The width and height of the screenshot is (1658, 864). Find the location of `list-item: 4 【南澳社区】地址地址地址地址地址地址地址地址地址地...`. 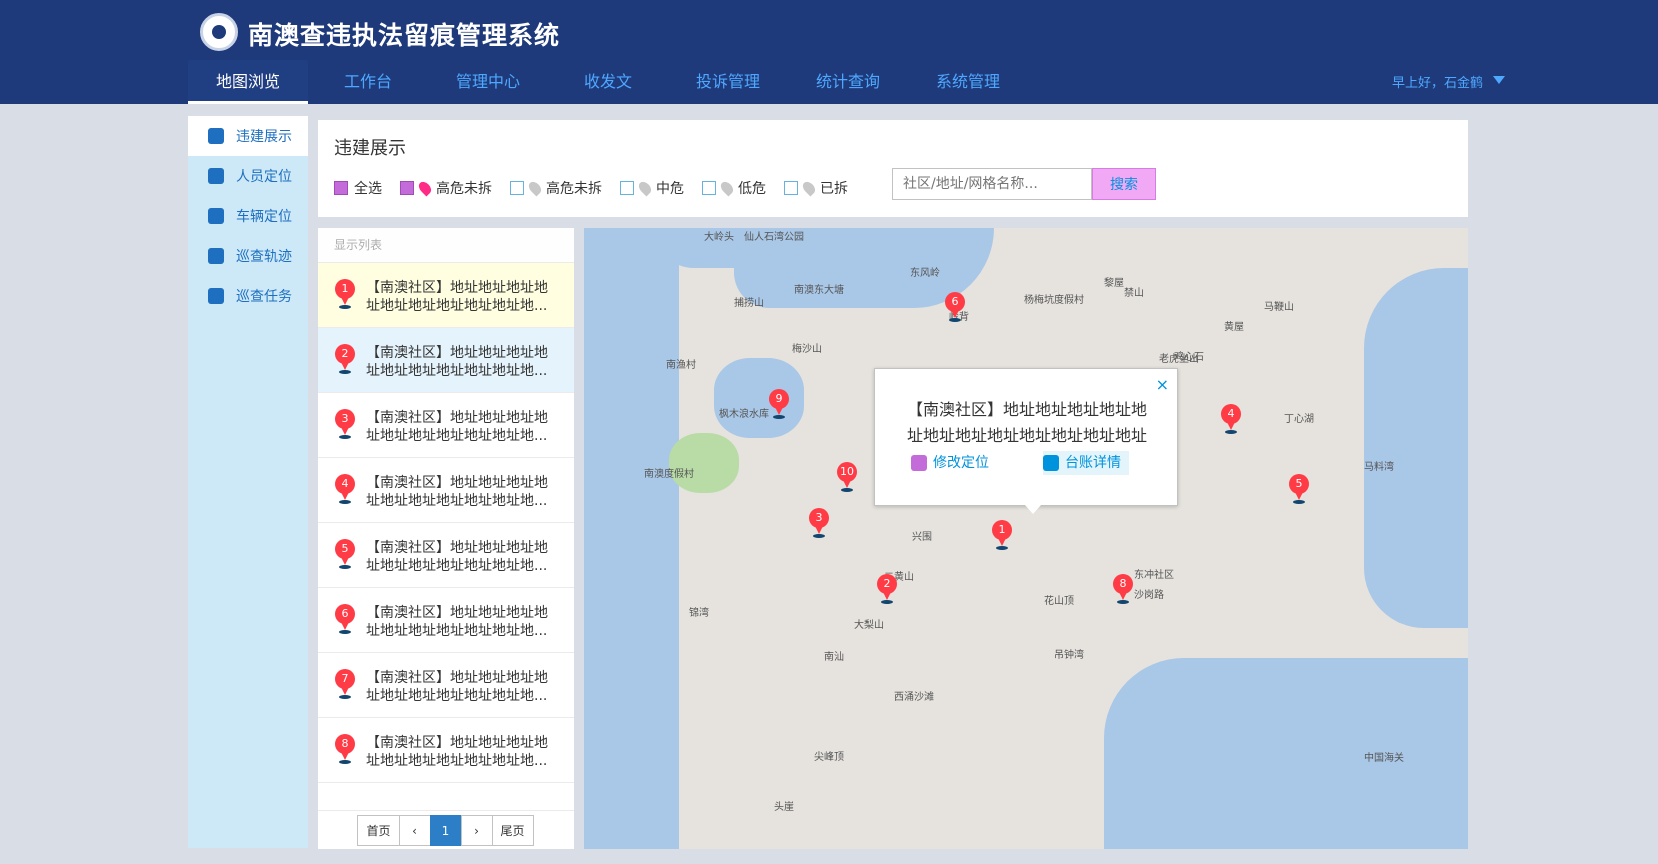

list-item: 4 【南澳社区】地址地址地址地址地址地址地址地址地址地... is located at coordinates (446, 490).